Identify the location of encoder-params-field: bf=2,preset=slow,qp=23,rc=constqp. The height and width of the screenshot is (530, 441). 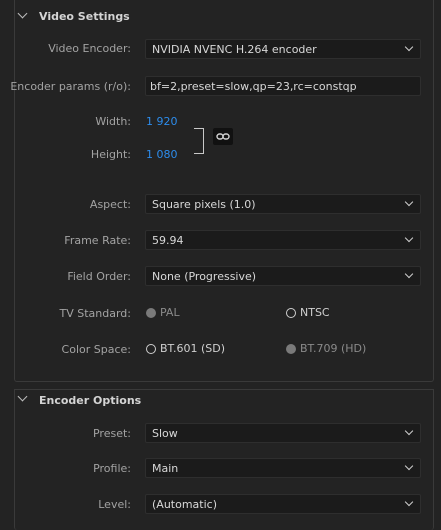
(283, 86).